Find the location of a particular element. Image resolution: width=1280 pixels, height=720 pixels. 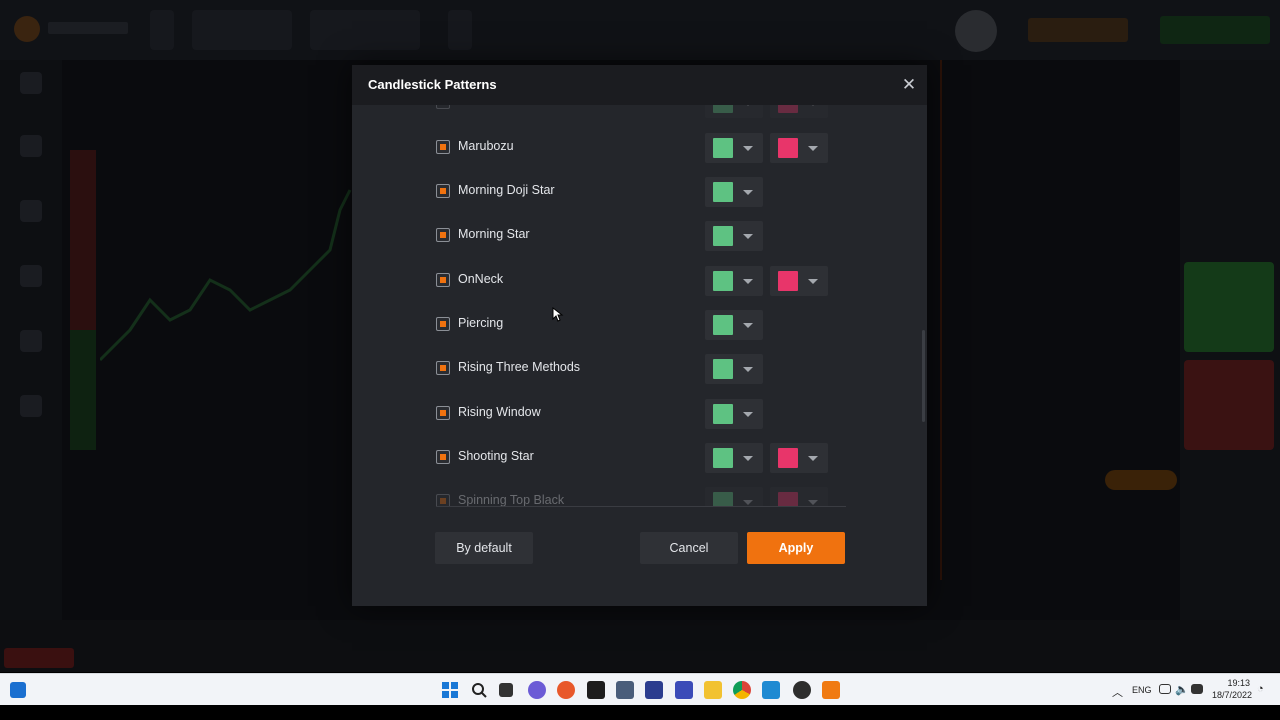

widgets-icon is located at coordinates (18, 690).